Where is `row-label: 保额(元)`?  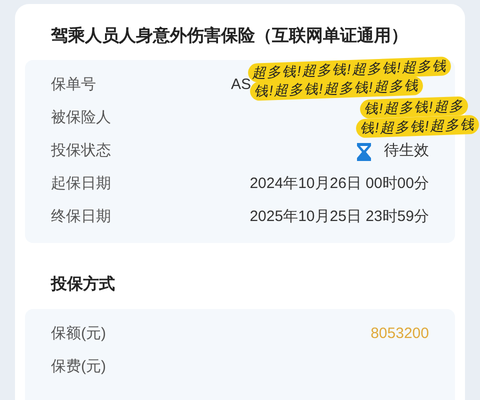 row-label: 保额(元) is located at coordinates (78, 334).